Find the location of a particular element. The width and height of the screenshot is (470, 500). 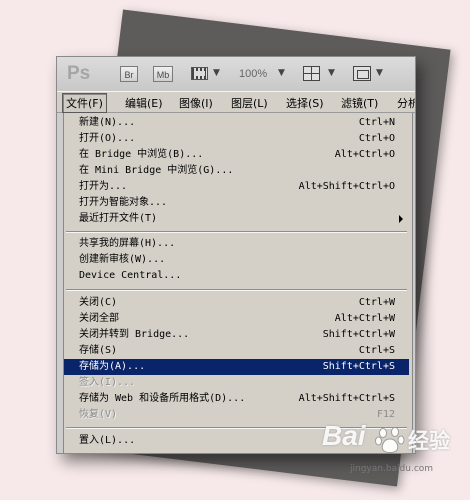

bridge-button: Br is located at coordinates (129, 74).